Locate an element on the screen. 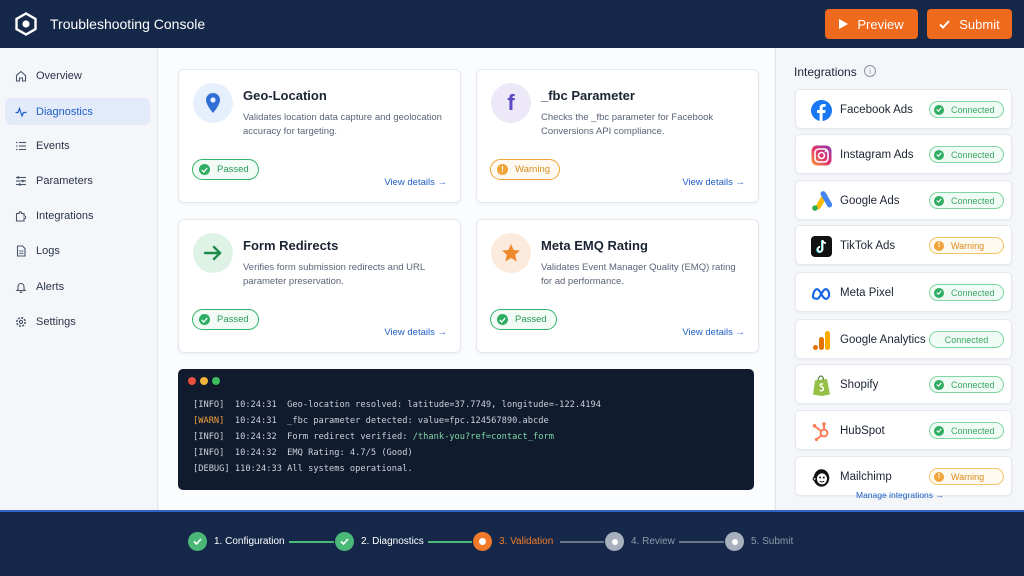 The image size is (1024, 576). integration-row-google-ads: Google Ads Connected is located at coordinates (903, 200).